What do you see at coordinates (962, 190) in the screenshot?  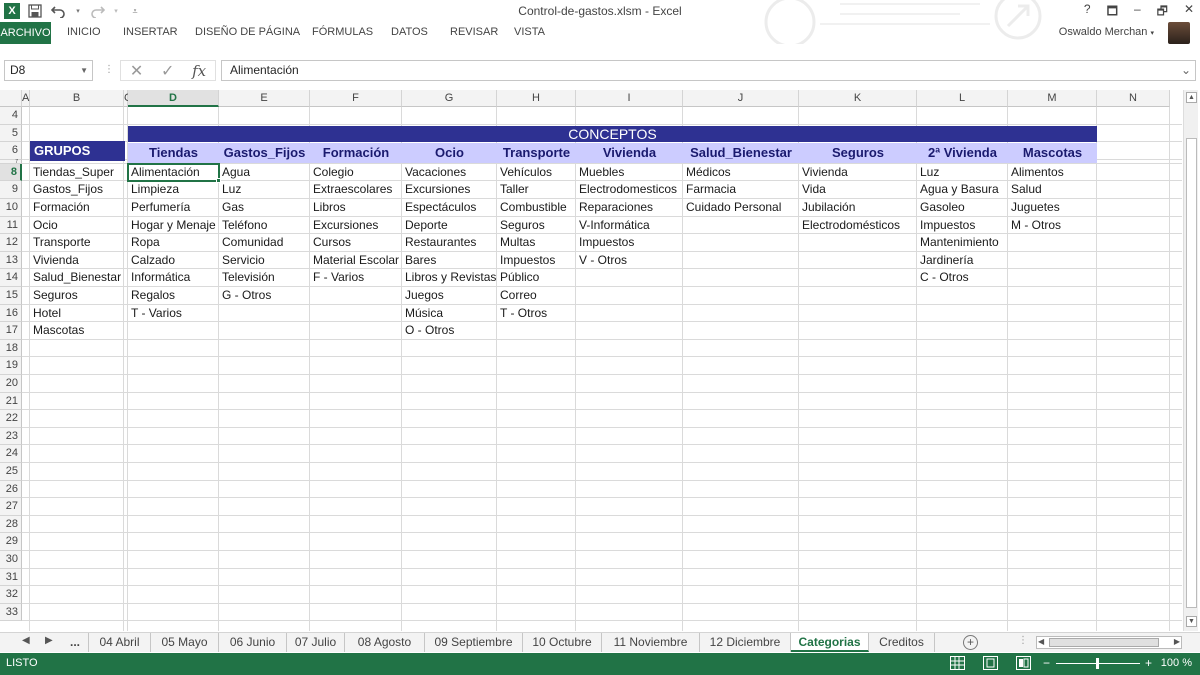 I see `concept-cell: Agua y Basura` at bounding box center [962, 190].